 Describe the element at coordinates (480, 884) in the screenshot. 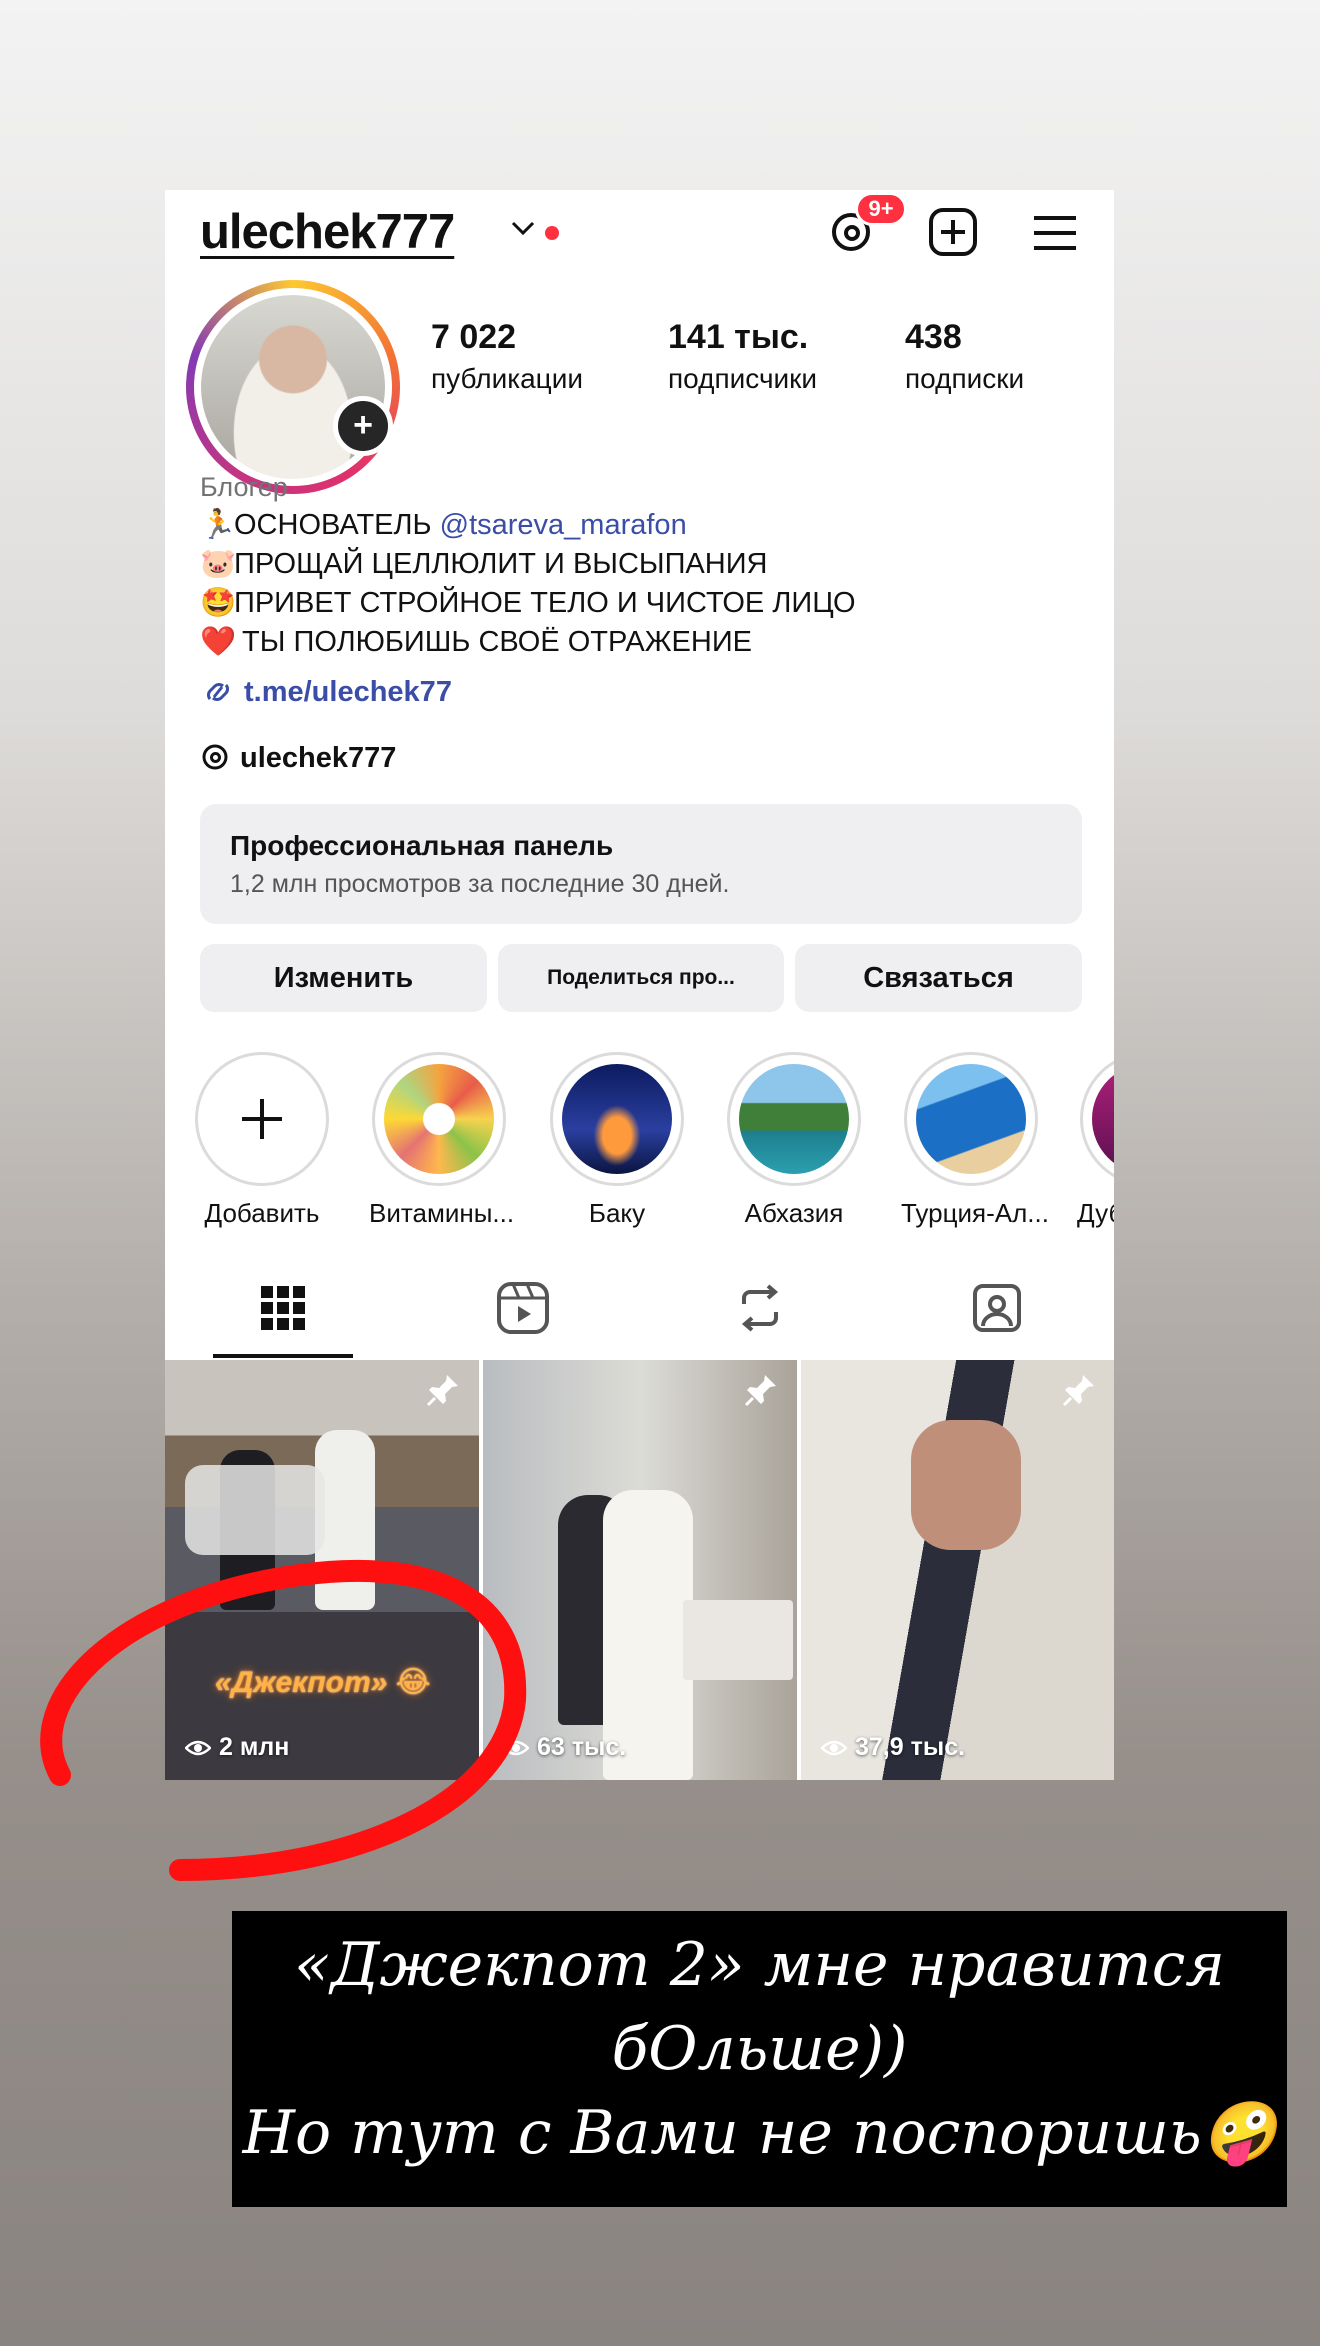

I see `pro-panel-subtitle: 1,2 млн просмотров за последние 30 дней.` at that location.